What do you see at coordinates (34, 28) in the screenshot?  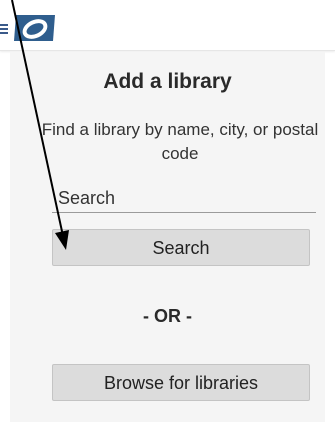 I see `app-logo-icon` at bounding box center [34, 28].